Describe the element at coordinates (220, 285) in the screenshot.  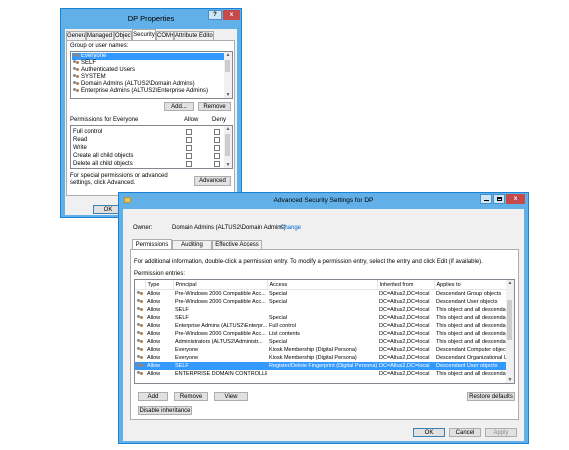
I see `column-header-principal: Principal` at that location.